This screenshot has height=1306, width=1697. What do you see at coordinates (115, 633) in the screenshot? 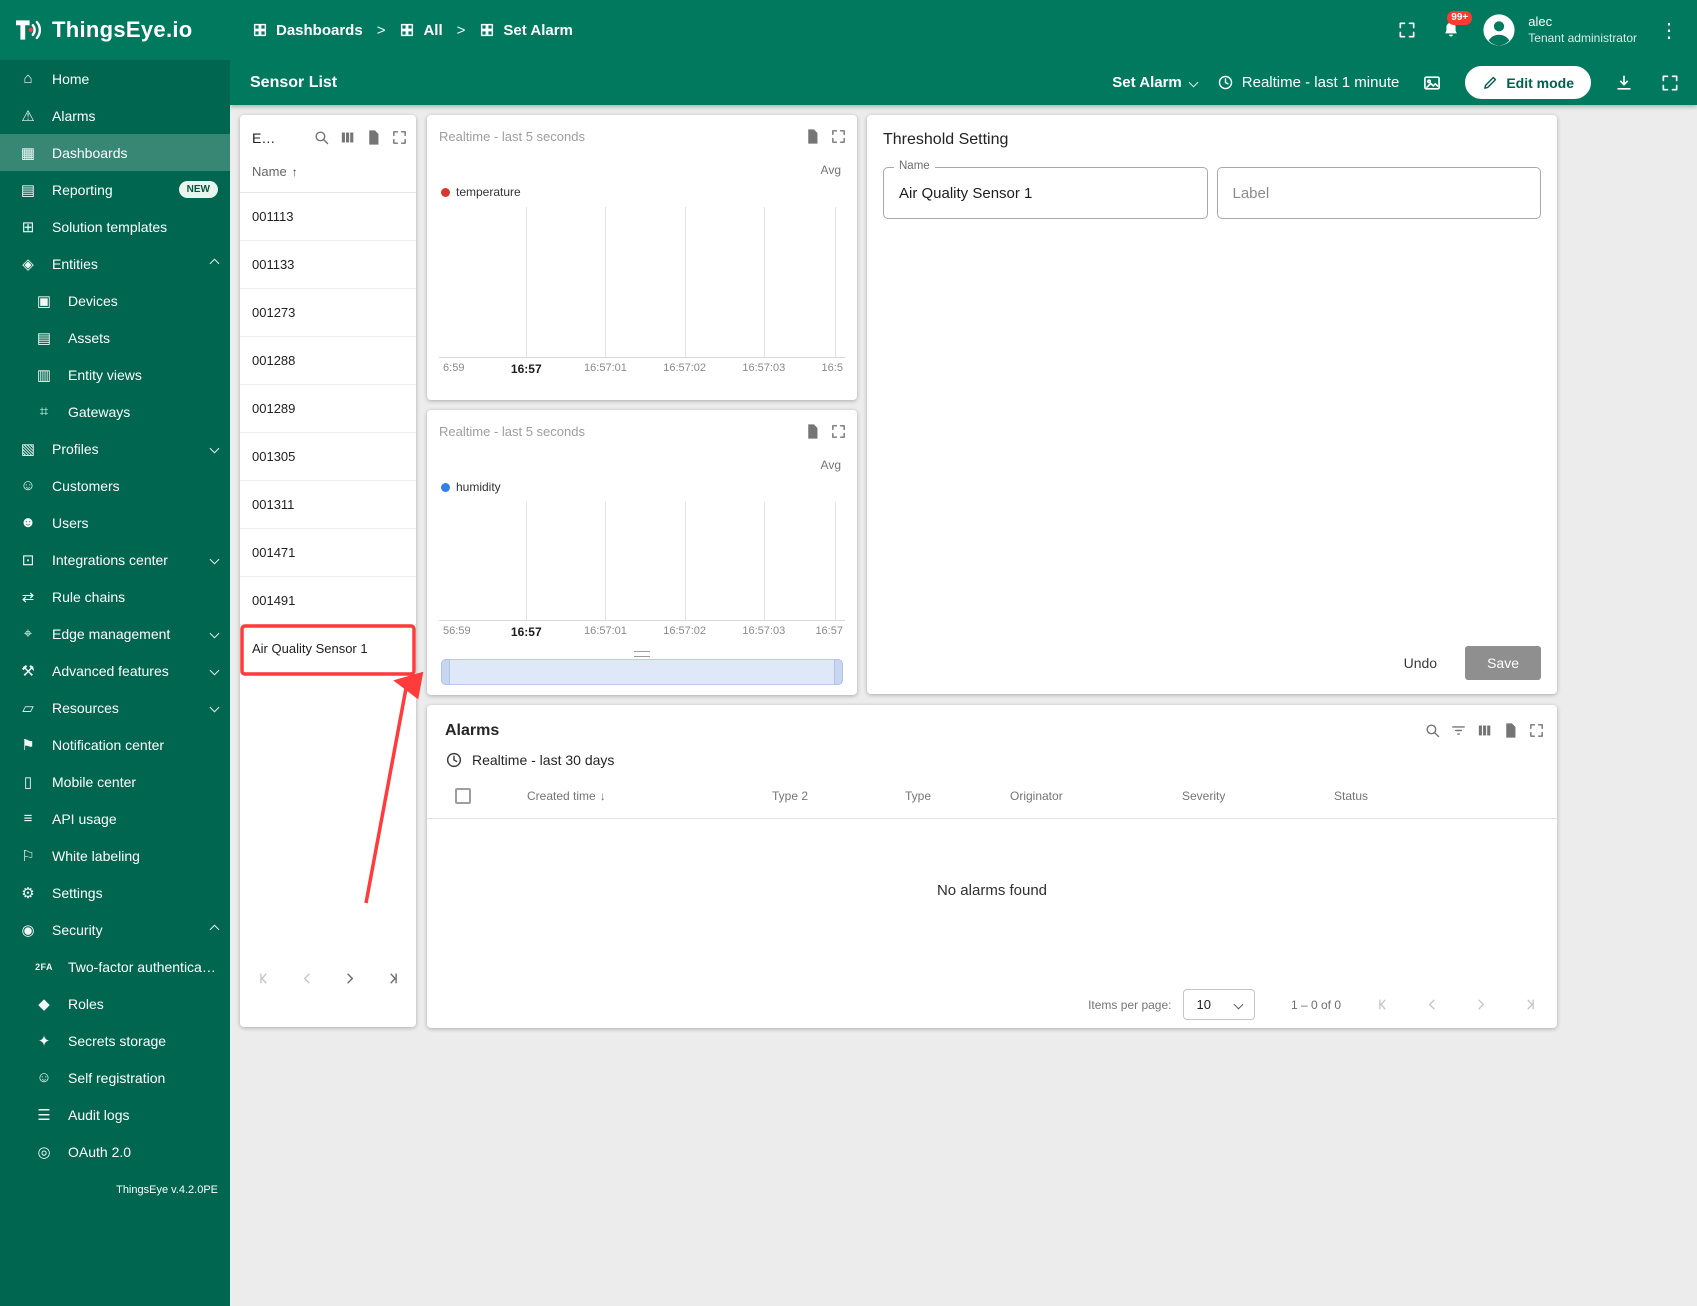
I see `sidebar-item-edge-management: ⌖ Edge management` at bounding box center [115, 633].